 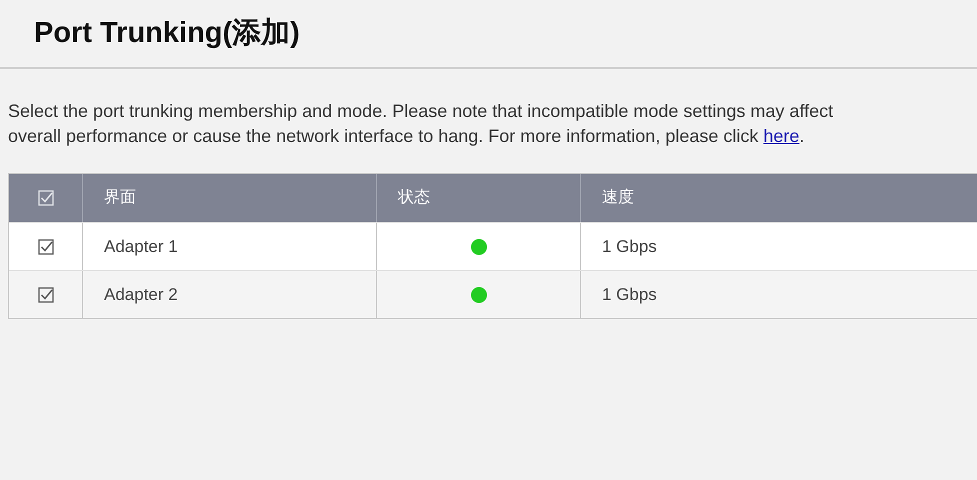 I want to click on page-title: Port Trunking(添加), so click(x=167, y=33).